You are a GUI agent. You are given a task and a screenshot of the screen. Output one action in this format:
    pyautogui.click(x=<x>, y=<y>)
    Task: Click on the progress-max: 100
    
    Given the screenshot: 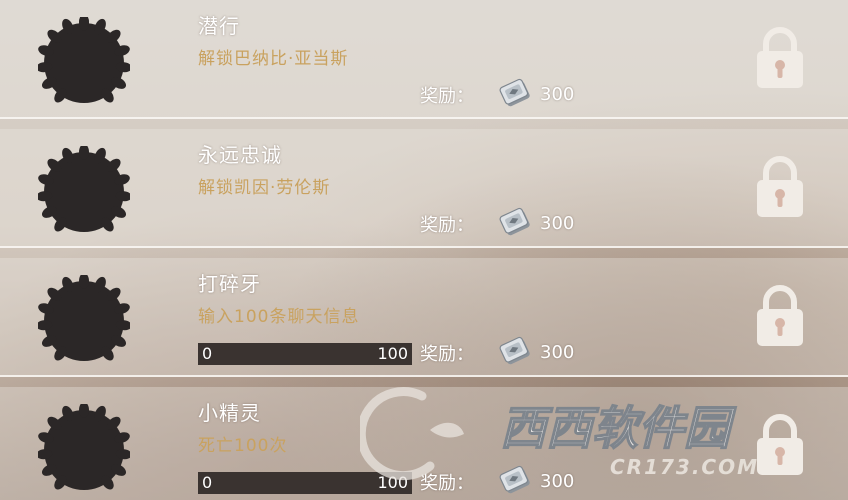 What is the action you would take?
    pyautogui.click(x=392, y=353)
    